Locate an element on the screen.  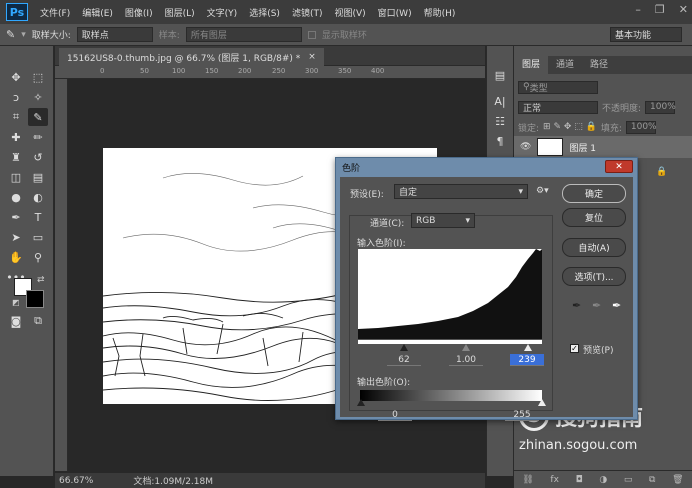
eraser-tool-icon: ◫ is located at coordinates (16, 177).